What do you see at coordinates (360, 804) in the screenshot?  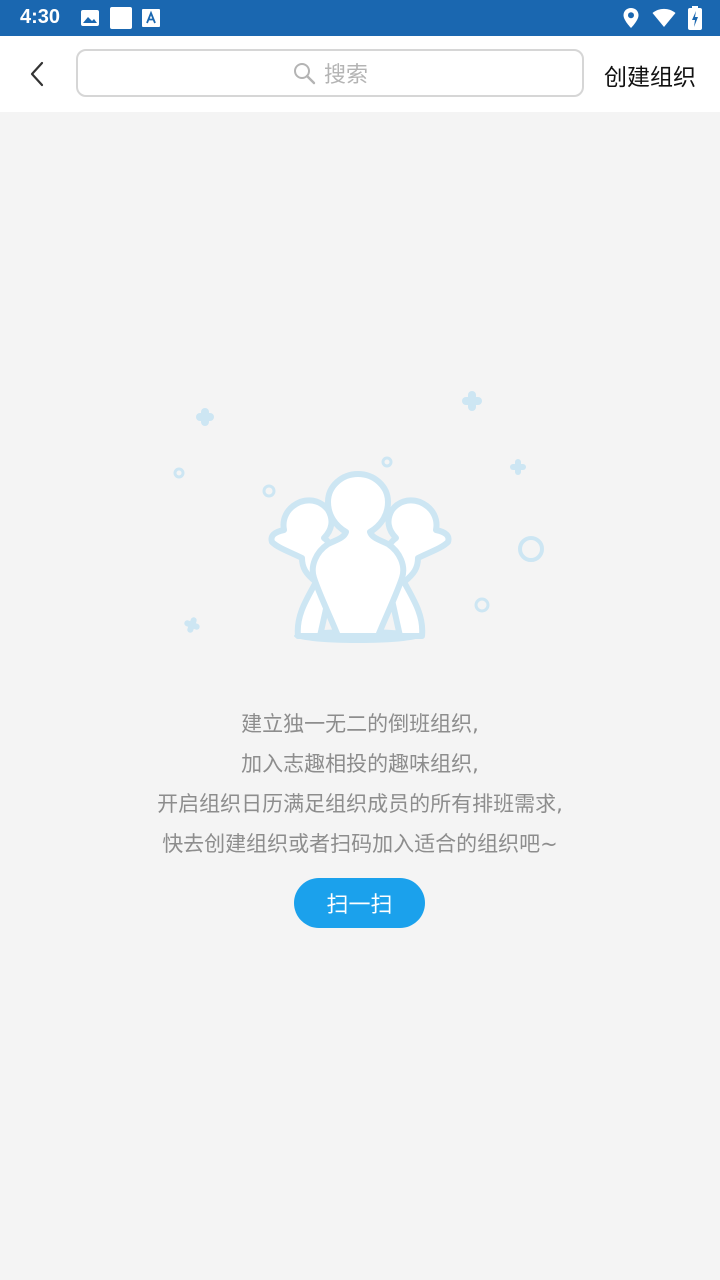 I see `message-line-3: 开启组织日历满足组织成员的所有排班需求,` at bounding box center [360, 804].